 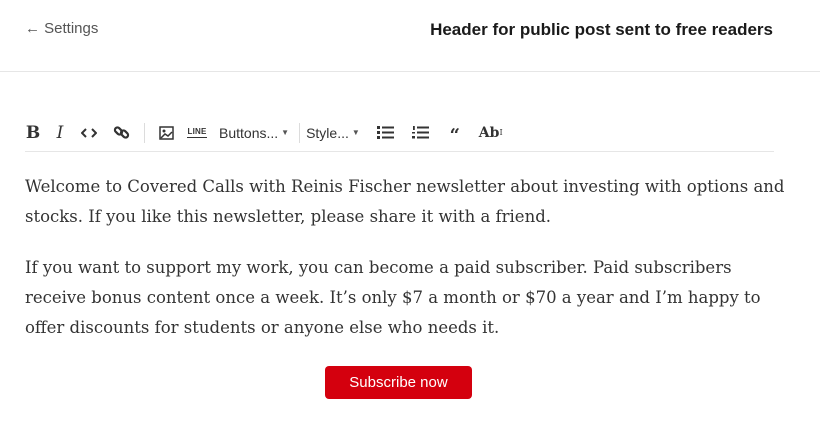 I want to click on buttons-dropdown: Buttons... ▼, so click(x=254, y=133).